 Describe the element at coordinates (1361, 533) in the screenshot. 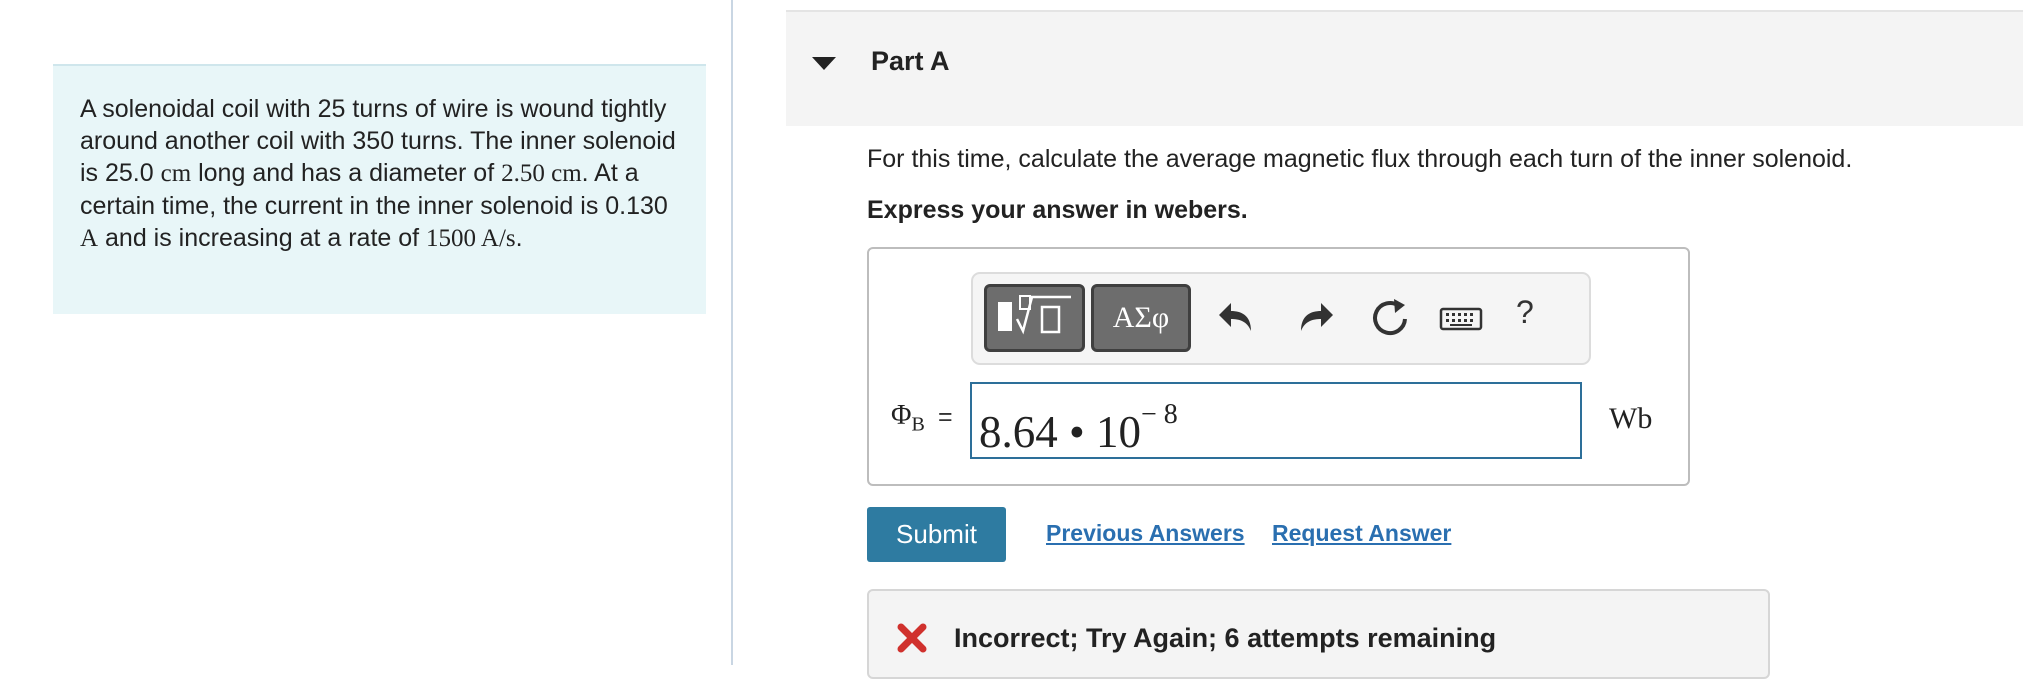

I see `request-answer-link: Request Answer` at that location.